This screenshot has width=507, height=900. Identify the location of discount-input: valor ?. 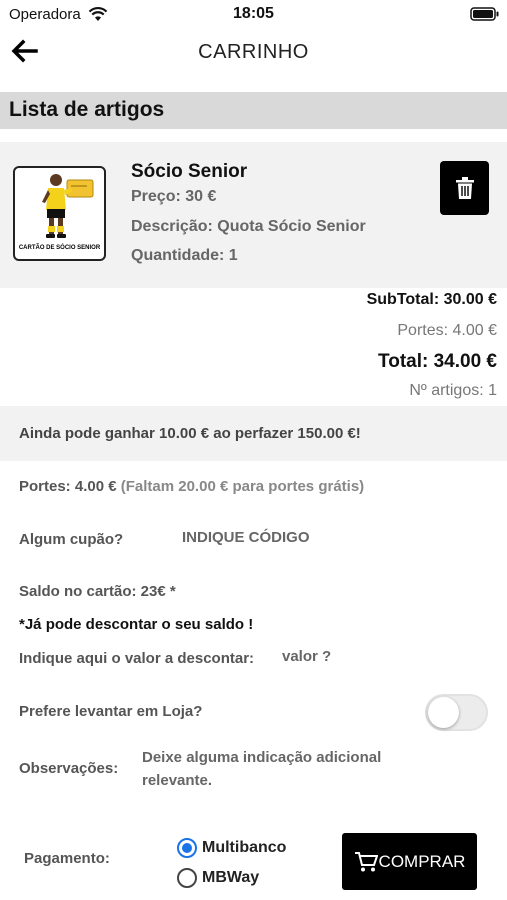
(306, 656).